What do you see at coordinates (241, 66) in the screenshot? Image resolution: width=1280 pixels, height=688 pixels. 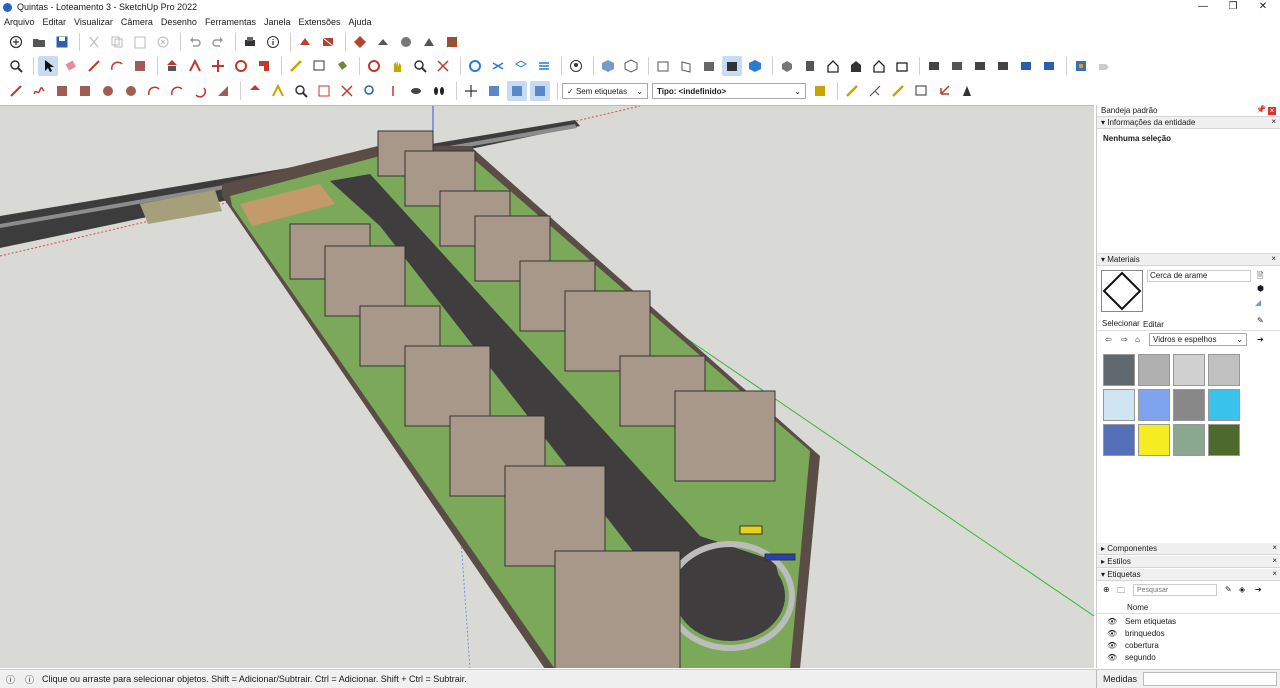 I see `rotate-button` at bounding box center [241, 66].